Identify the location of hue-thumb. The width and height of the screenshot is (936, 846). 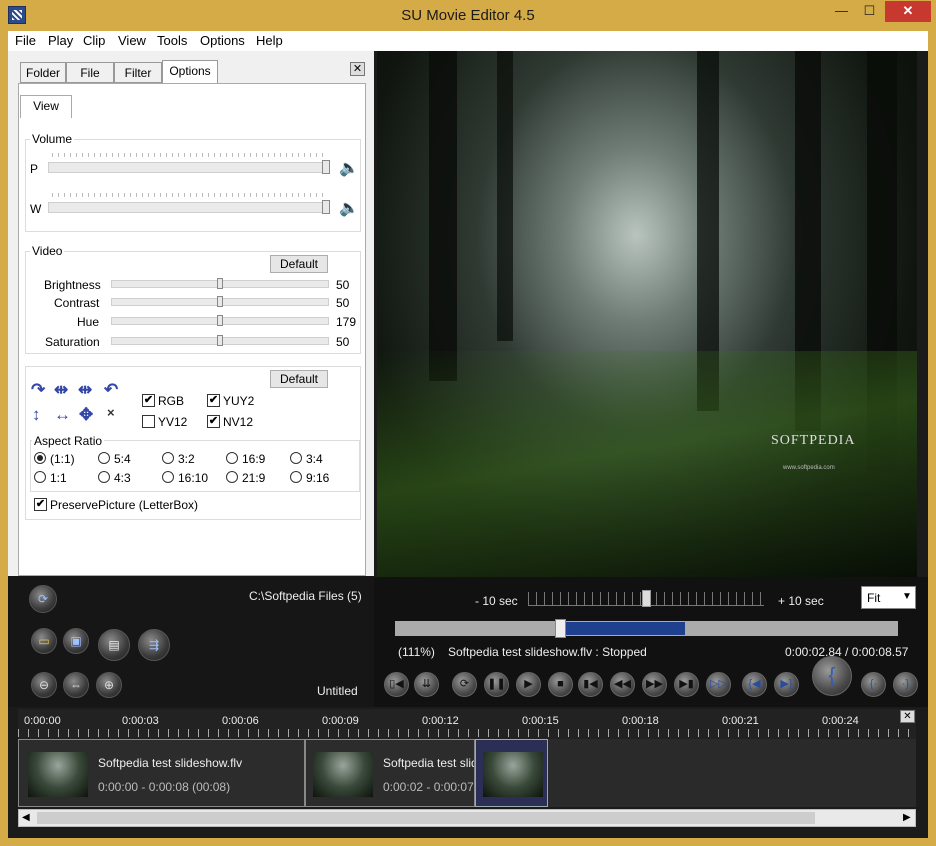
(220, 320).